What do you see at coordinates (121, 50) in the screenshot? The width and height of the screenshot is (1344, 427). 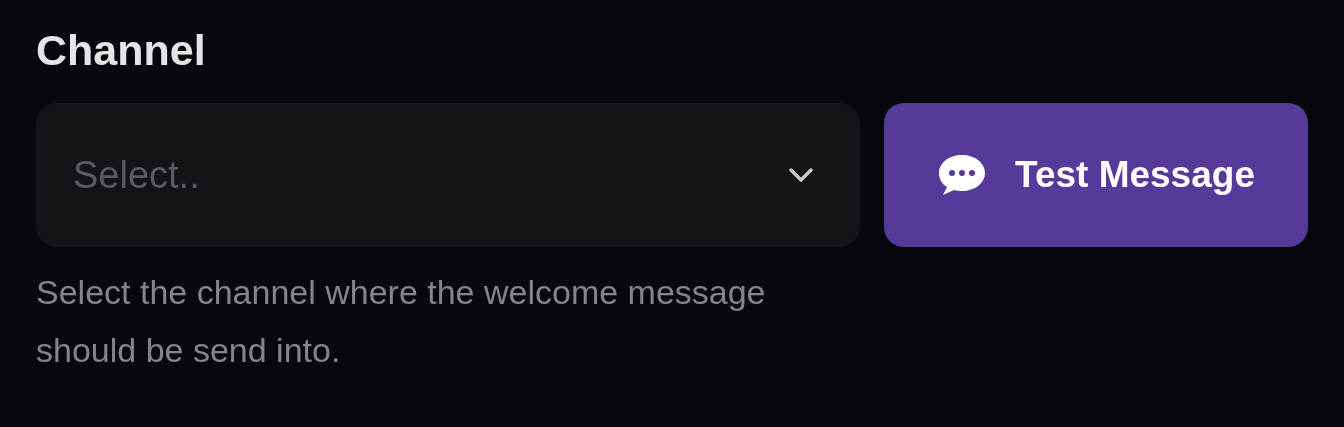 I see `field-label: Channel` at bounding box center [121, 50].